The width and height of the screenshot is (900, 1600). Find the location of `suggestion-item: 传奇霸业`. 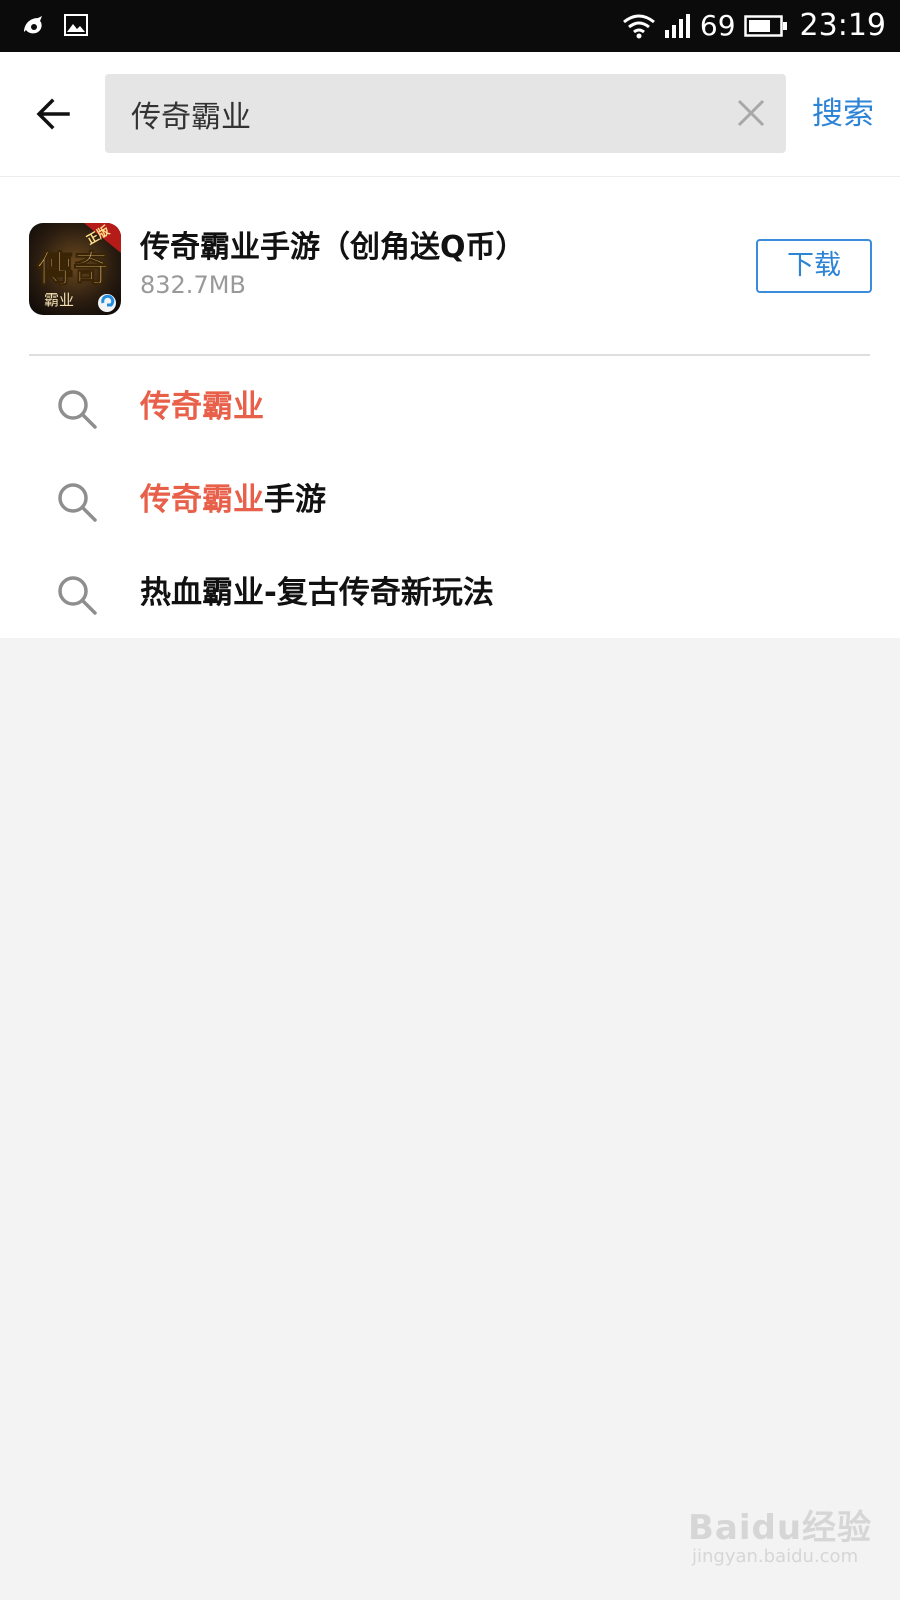

suggestion-item: 传奇霸业 is located at coordinates (450, 410).